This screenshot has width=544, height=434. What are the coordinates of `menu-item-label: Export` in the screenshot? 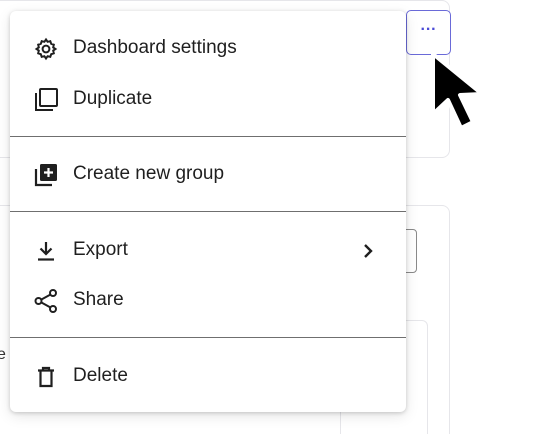 It's located at (100, 249).